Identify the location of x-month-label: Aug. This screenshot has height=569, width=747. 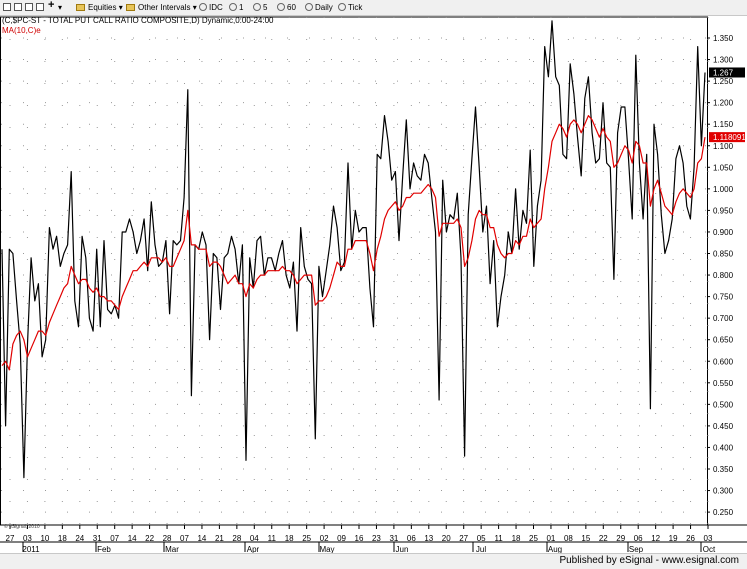
(555, 549).